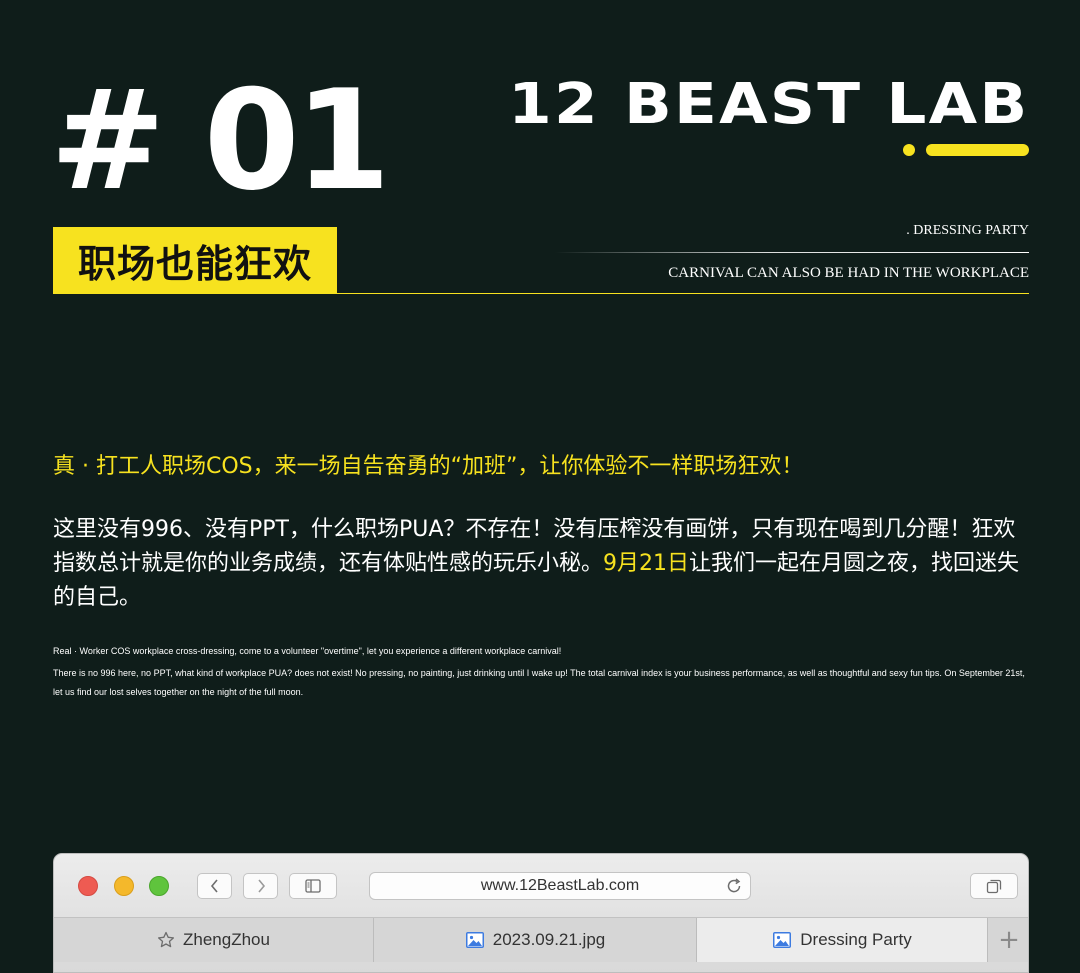 The height and width of the screenshot is (973, 1080). Describe the element at coordinates (977, 150) in the screenshot. I see `brand-accent-bar` at that location.